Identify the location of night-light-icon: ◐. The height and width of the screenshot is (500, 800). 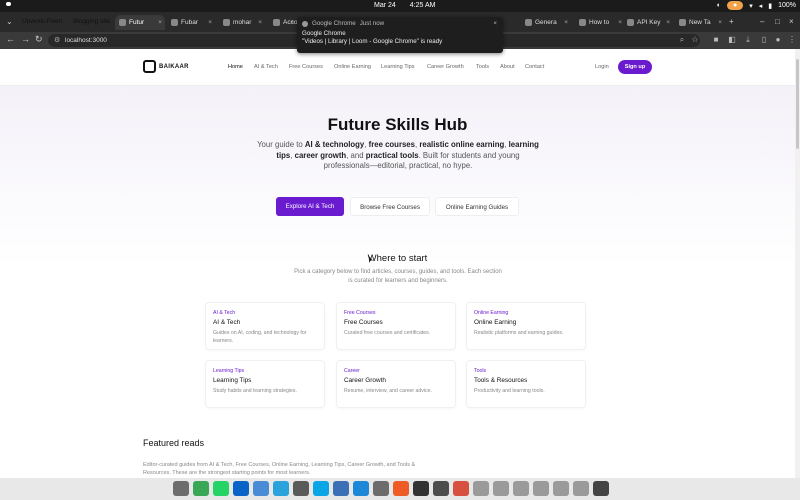
(719, 5).